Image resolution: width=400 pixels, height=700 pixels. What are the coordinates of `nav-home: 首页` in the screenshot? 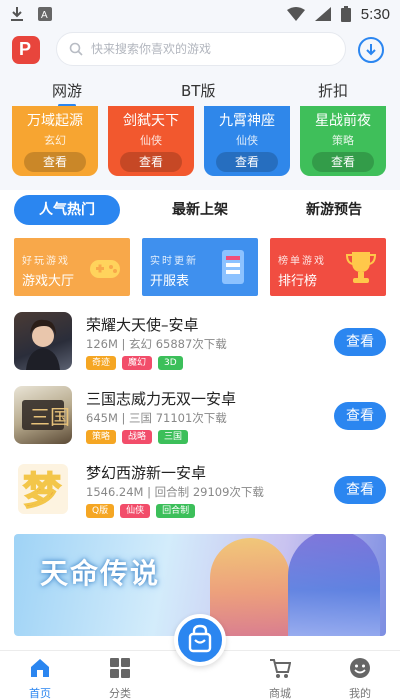 It's located at (40, 678).